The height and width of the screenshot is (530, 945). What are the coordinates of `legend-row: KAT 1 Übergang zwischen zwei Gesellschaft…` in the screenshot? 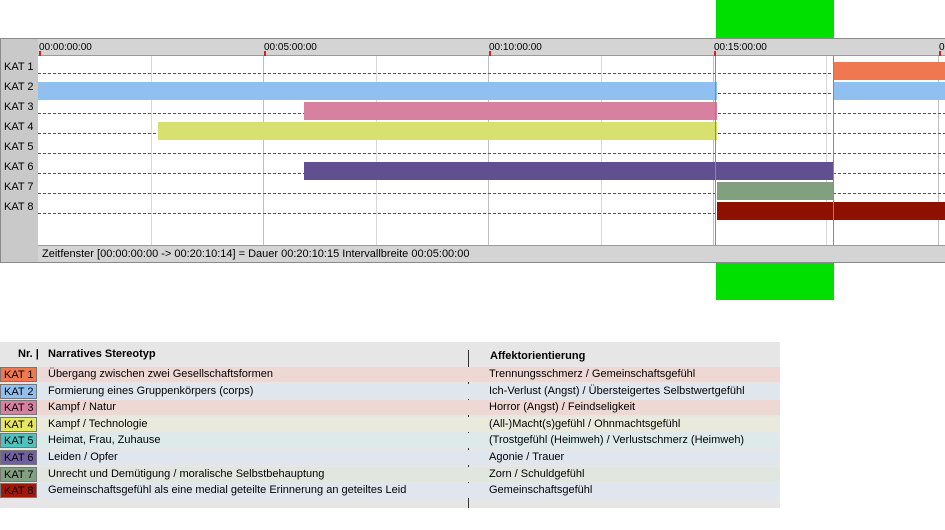 It's located at (390, 374).